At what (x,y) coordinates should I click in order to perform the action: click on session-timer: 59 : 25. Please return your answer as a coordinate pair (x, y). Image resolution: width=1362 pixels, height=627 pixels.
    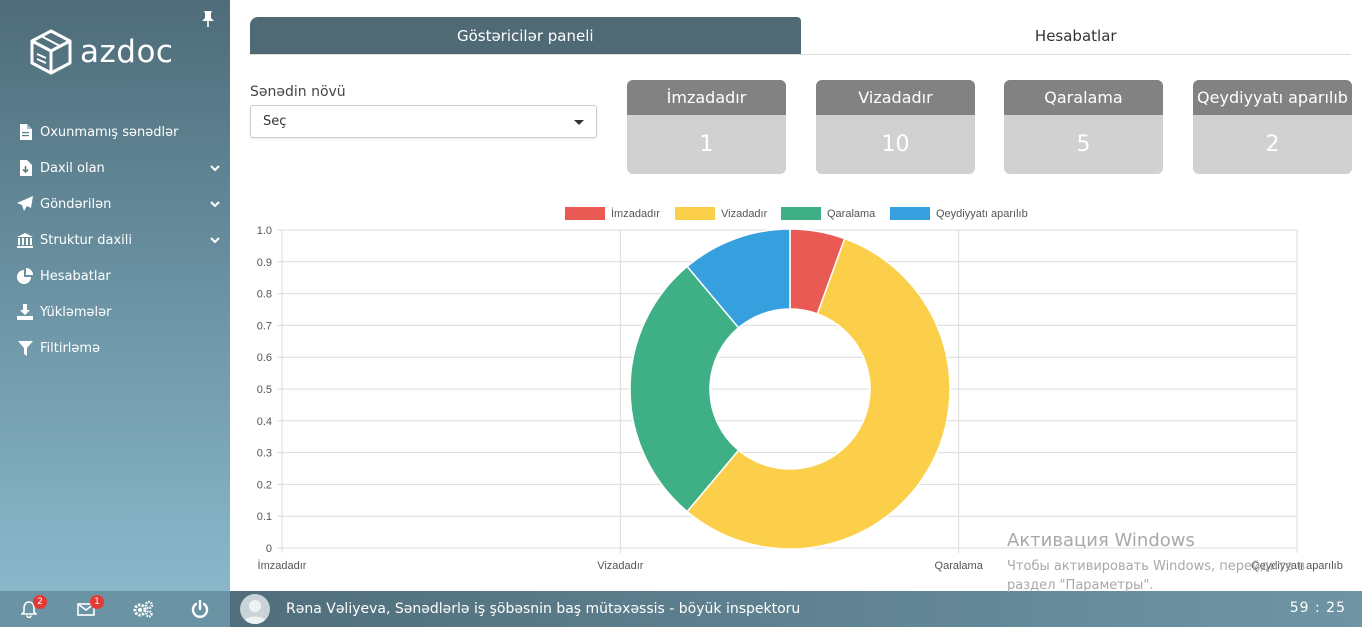
    Looking at the image, I should click on (1317, 608).